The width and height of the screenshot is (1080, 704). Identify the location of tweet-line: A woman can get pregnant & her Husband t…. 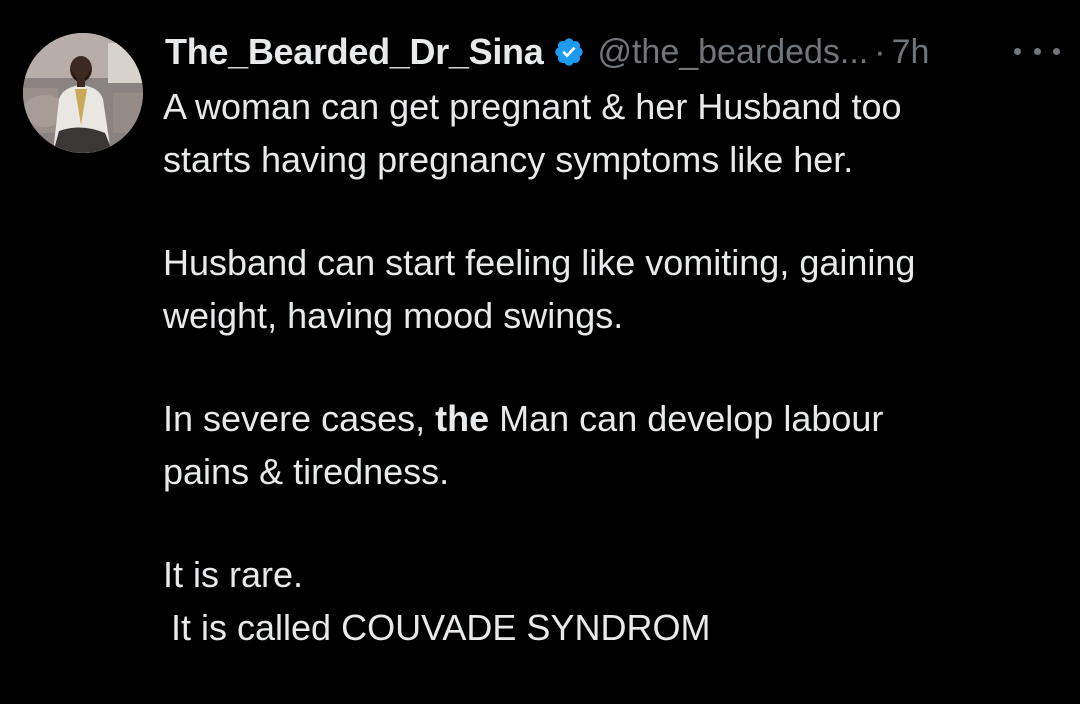
(532, 106).